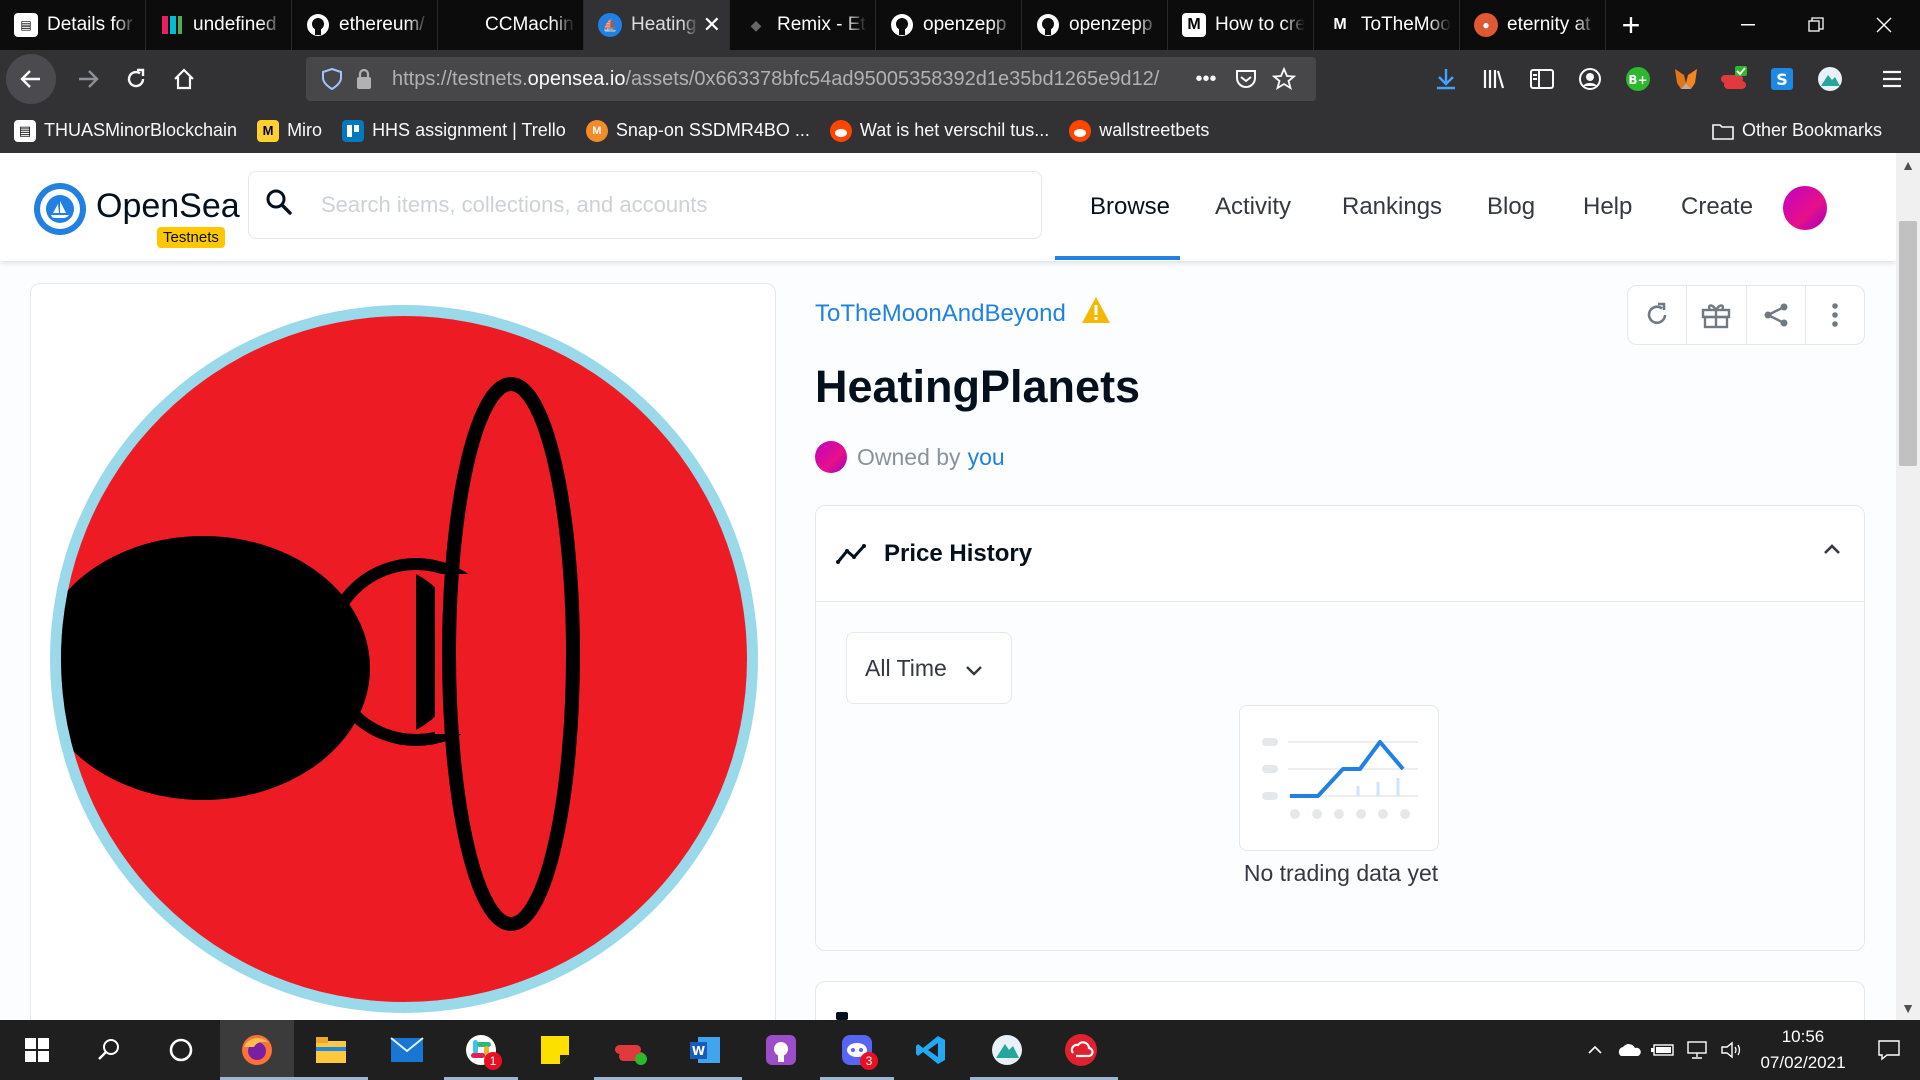 The image size is (1920, 1080). What do you see at coordinates (136, 79) in the screenshot?
I see `reload-button` at bounding box center [136, 79].